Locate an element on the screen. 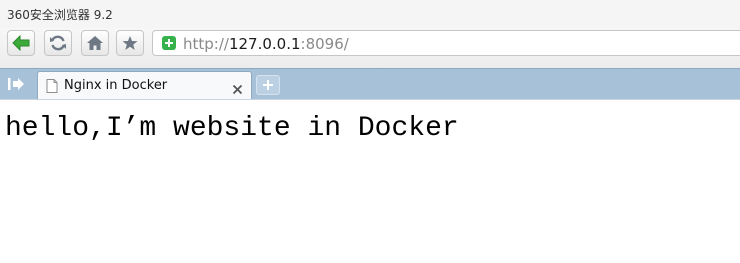 The width and height of the screenshot is (740, 263). page-body-text: hello,I’m website in Docker is located at coordinates (232, 128).